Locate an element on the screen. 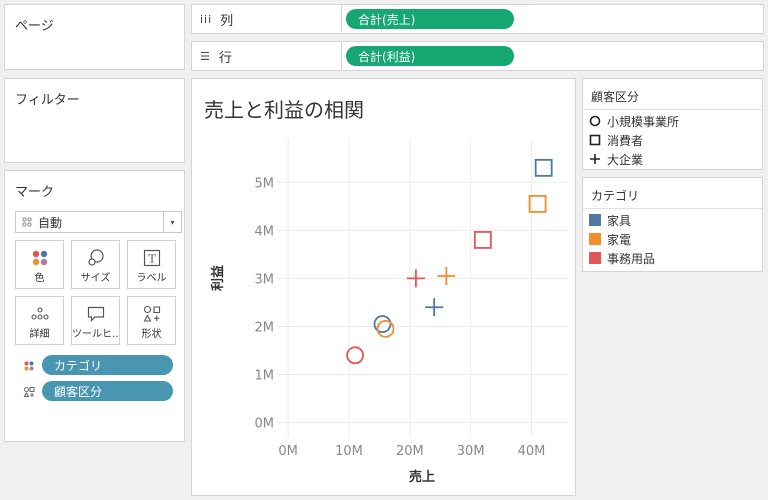  segment-pill: 顧客区分 is located at coordinates (107, 391).